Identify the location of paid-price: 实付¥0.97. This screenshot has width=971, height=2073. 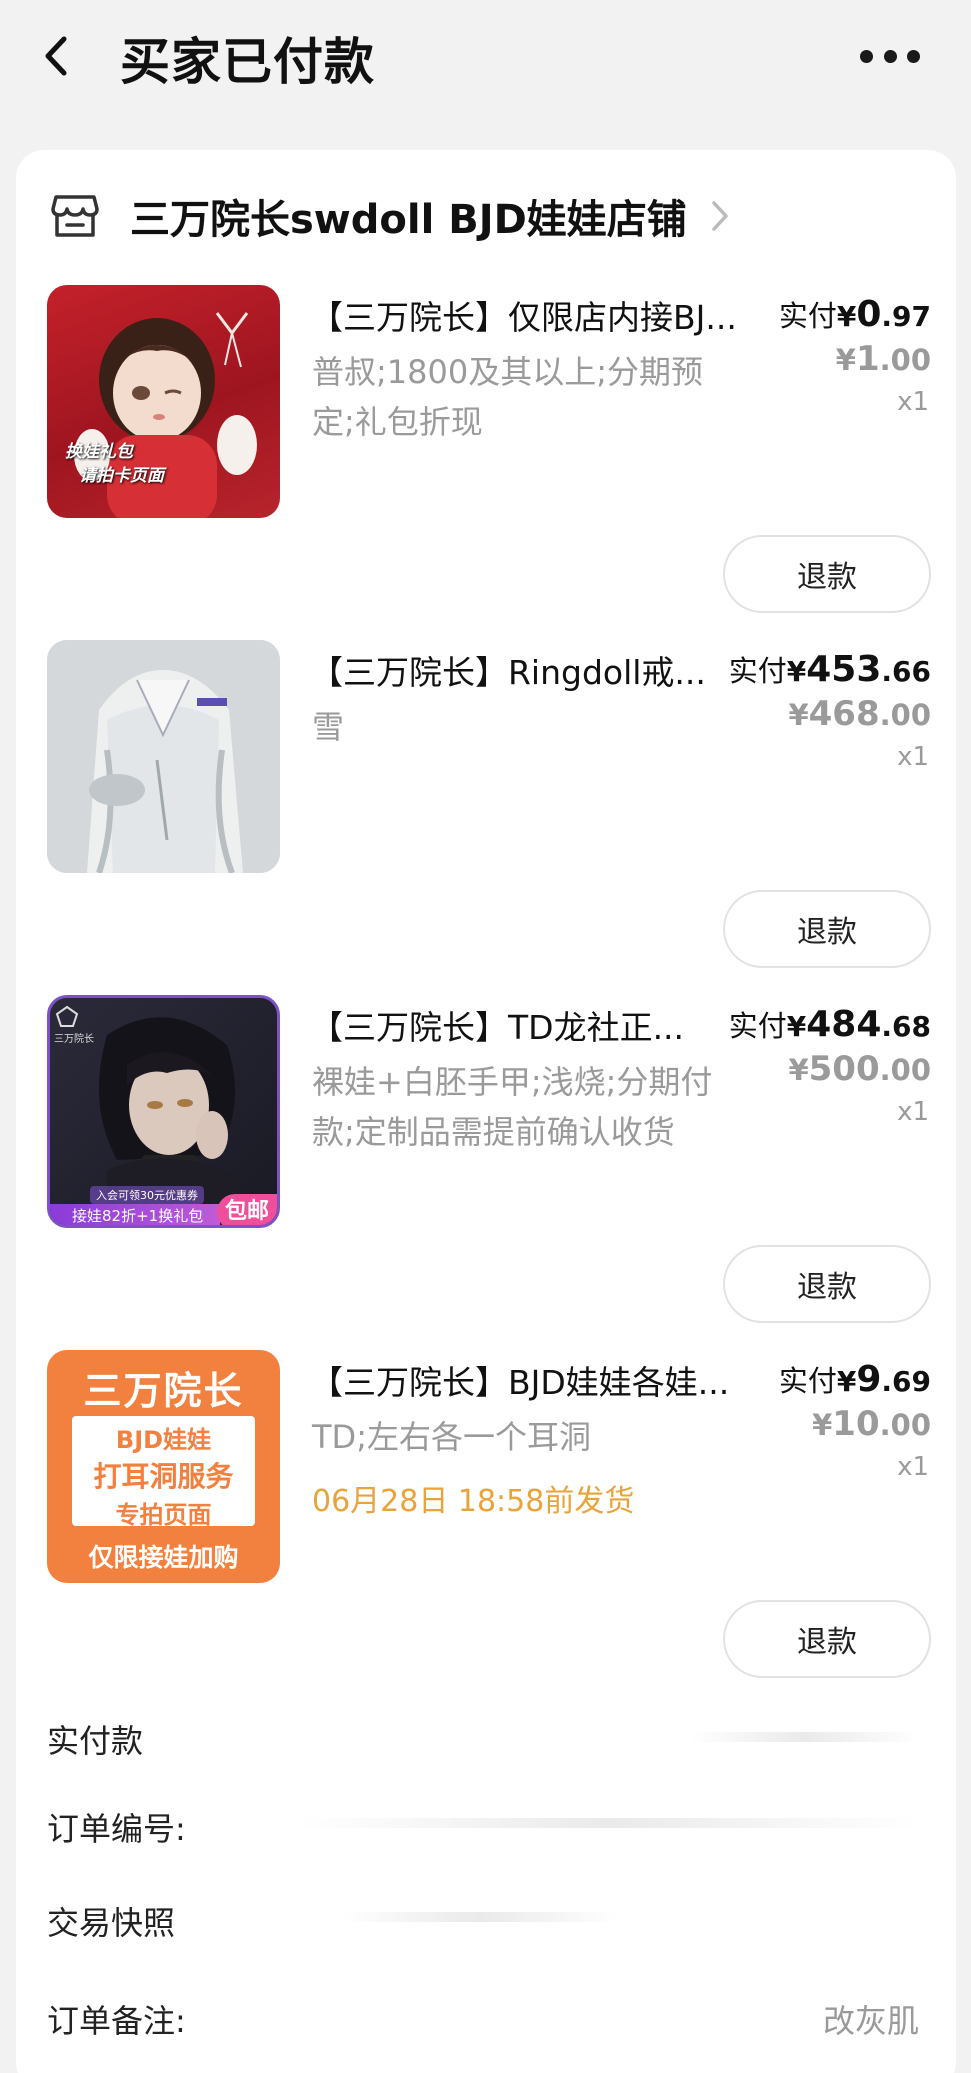
(854, 314).